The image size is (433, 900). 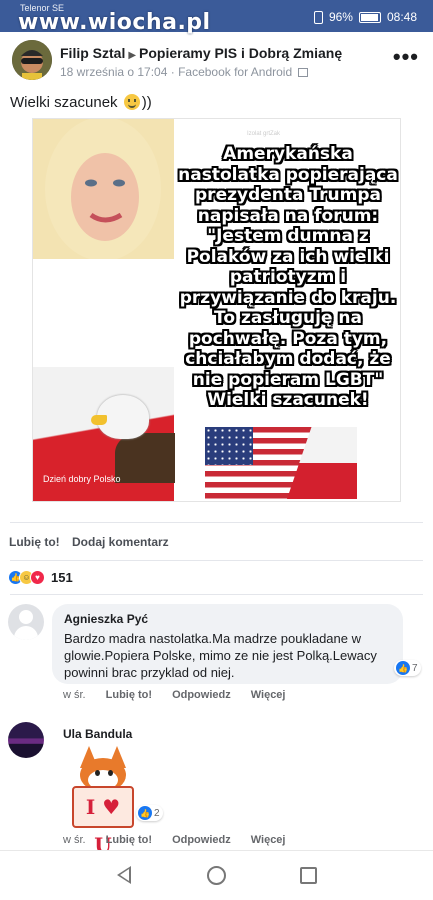 I want to click on post-title: Filip Sztal ▶ Popieramy PIS i Dobrą Zmianę, so click(x=201, y=53).